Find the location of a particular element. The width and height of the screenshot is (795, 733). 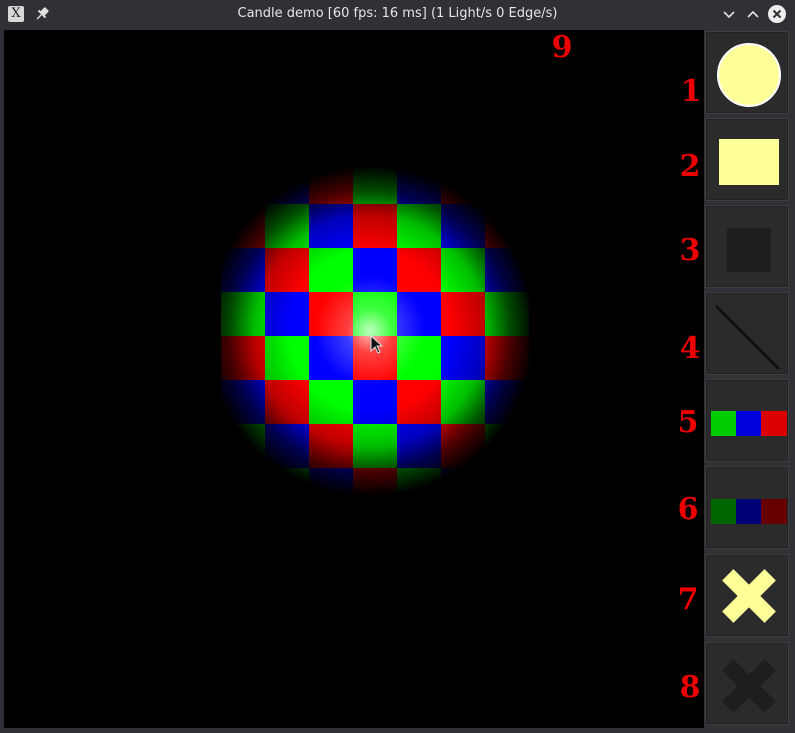

add-rectangle-light-button is located at coordinates (747, 159).